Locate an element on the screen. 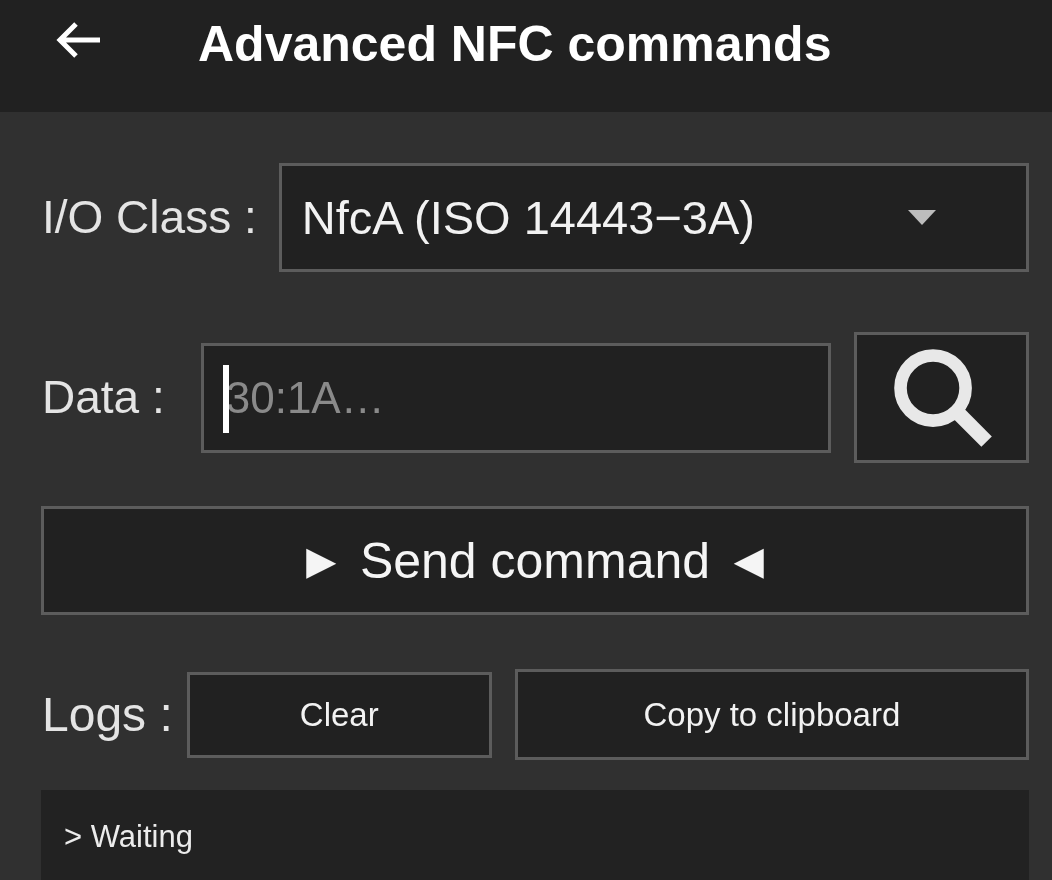 This screenshot has width=1052, height=880. back-arrow-icon is located at coordinates (78, 40).